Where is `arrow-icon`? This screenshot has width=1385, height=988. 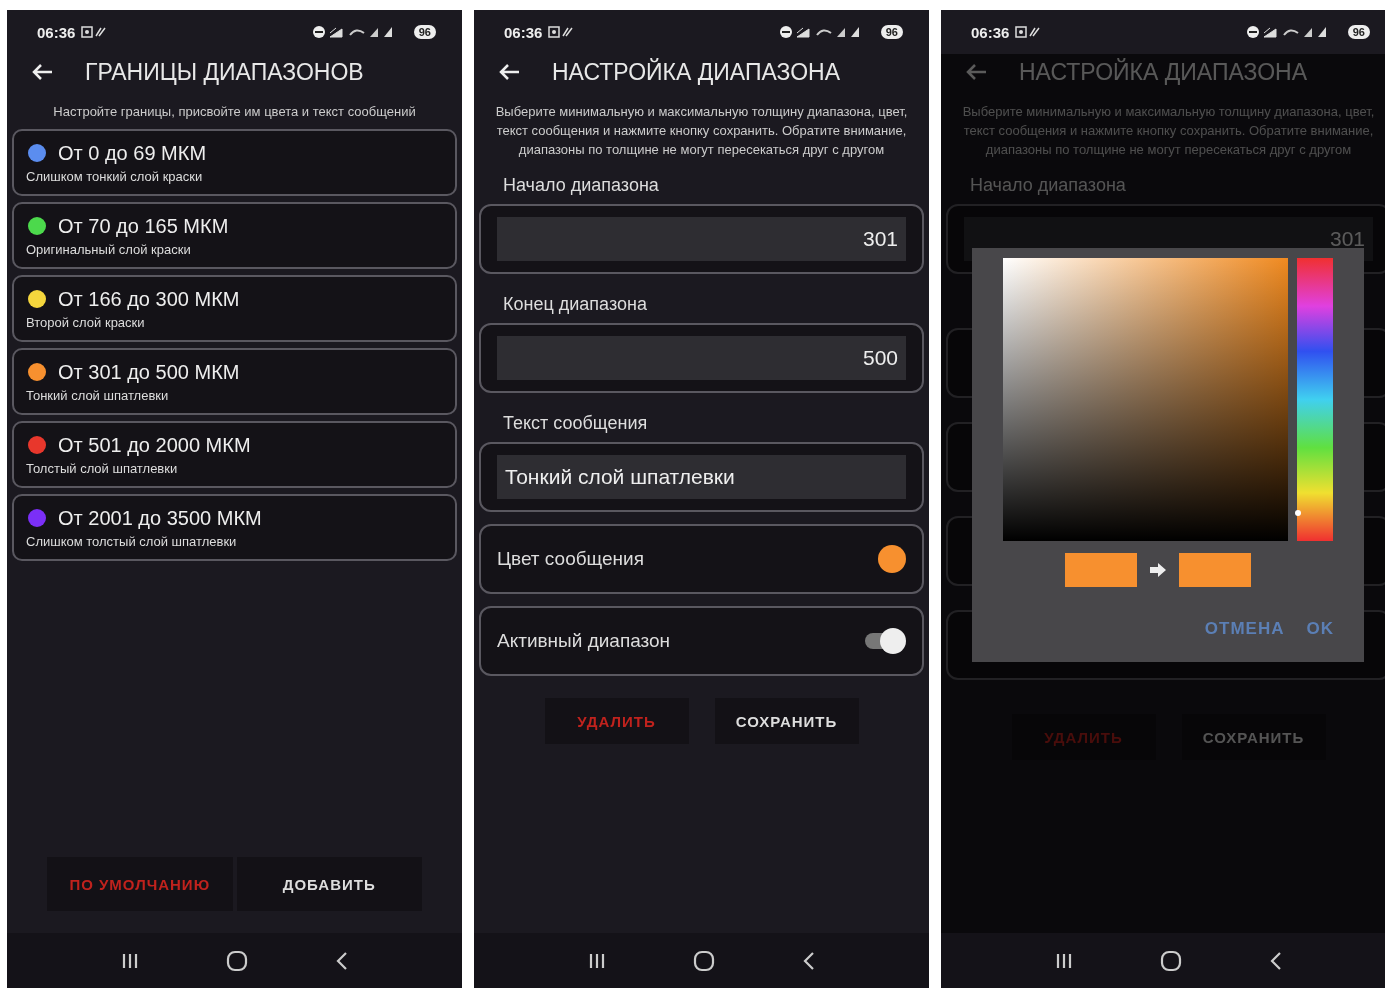
arrow-icon is located at coordinates (1158, 570).